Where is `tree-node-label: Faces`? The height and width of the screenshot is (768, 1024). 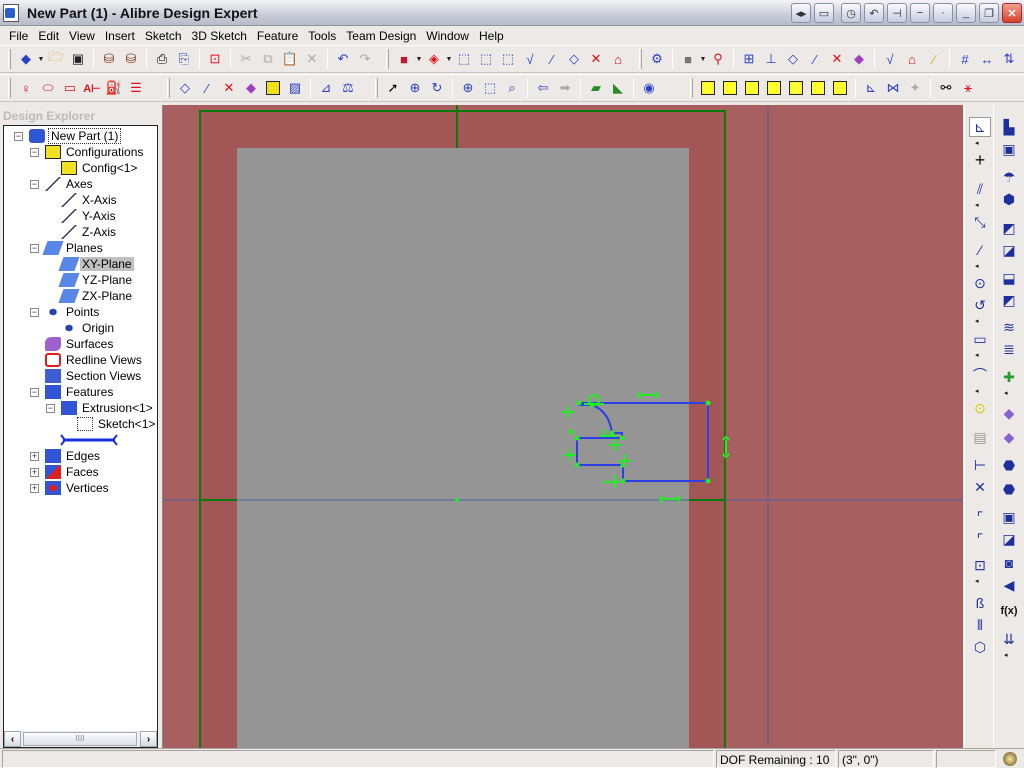
tree-node-label: Faces is located at coordinates (82, 472).